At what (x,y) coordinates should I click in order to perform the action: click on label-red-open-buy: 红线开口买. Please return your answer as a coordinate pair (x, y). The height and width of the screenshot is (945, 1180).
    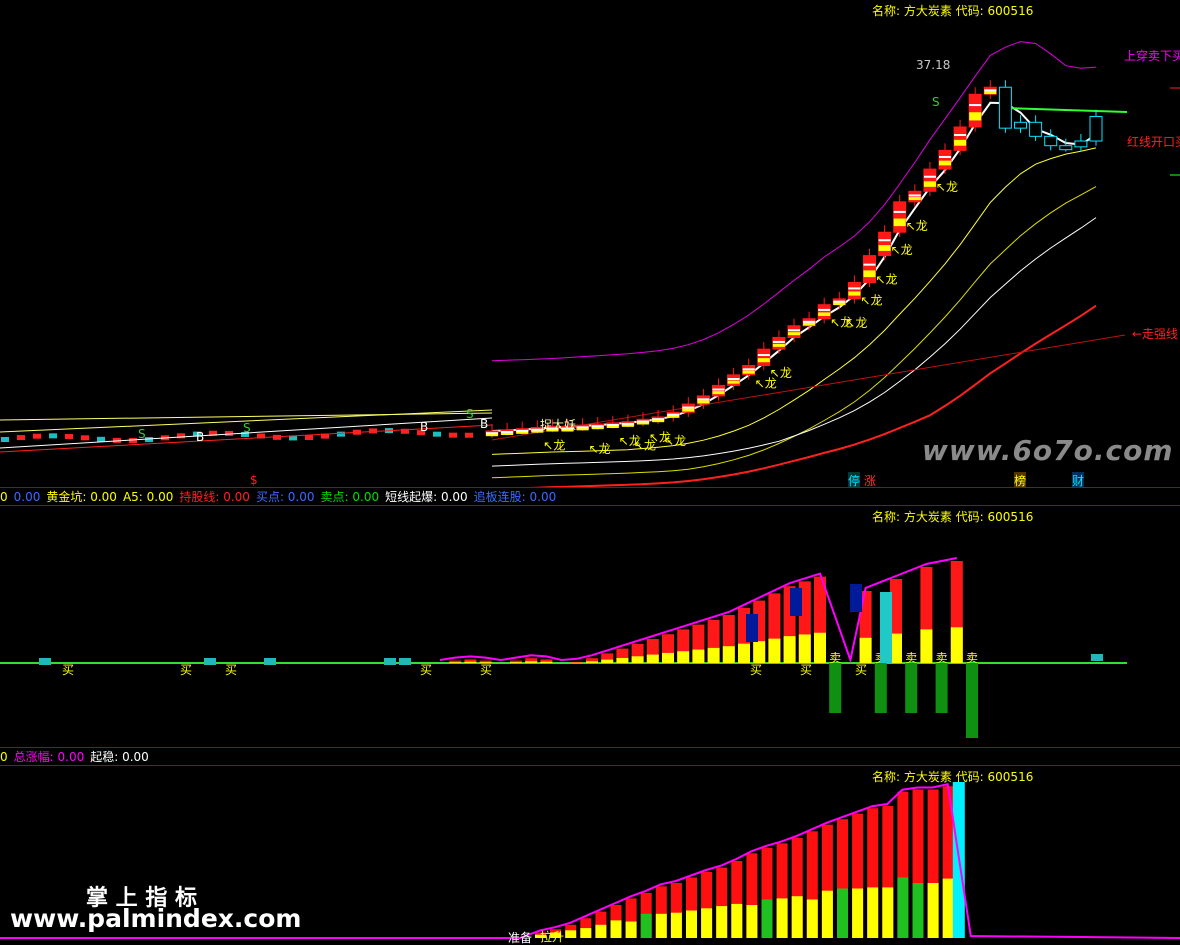
    Looking at the image, I should click on (1153, 142).